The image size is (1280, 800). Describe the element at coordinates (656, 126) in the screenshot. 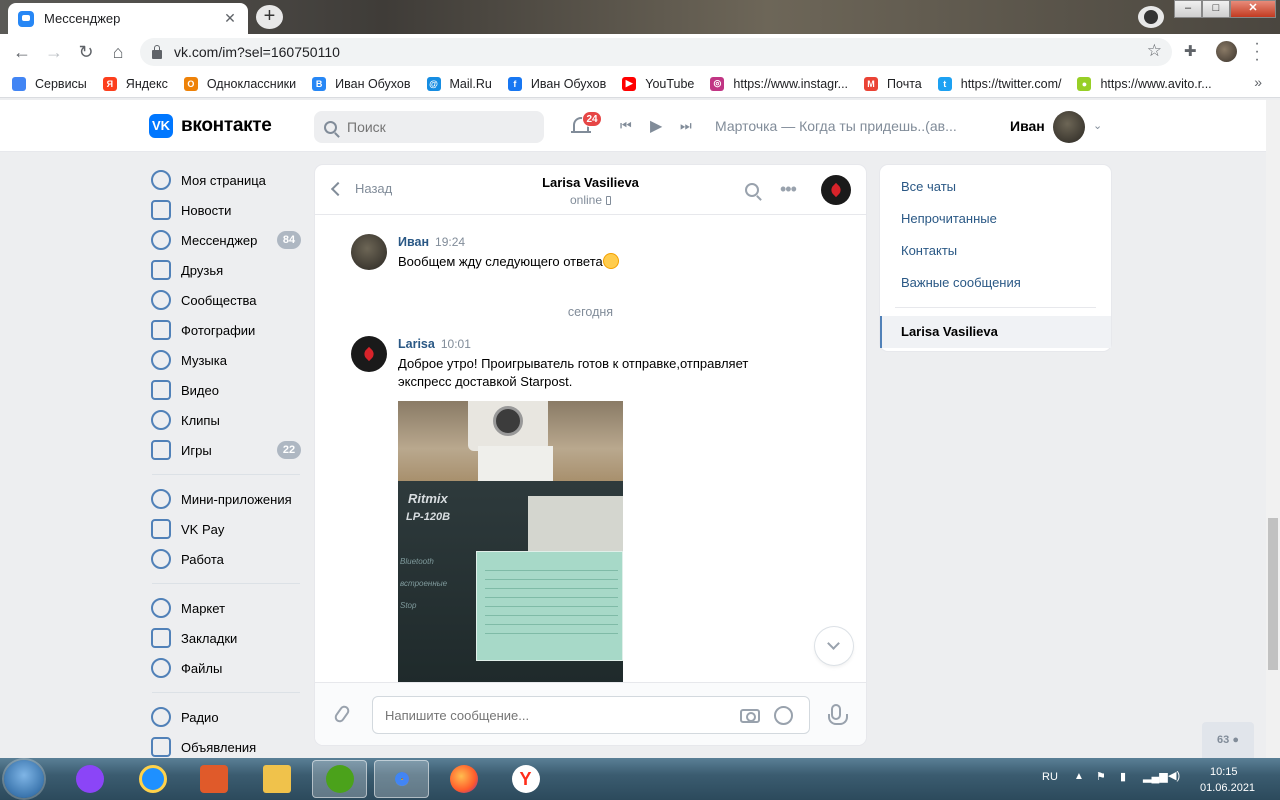

I see `play-icon: ▶` at that location.